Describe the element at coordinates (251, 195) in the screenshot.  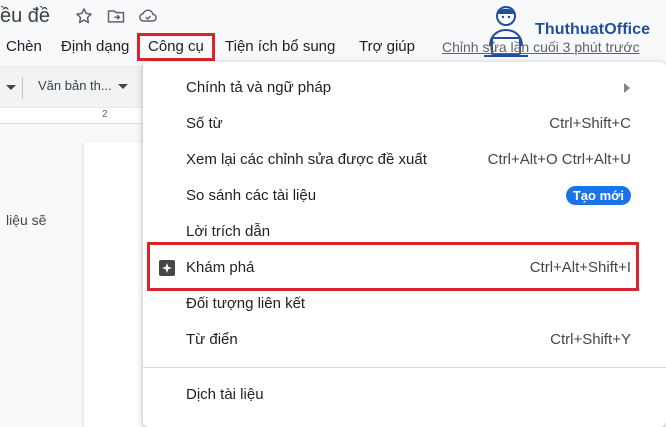
I see `menu-item-label: So sánh các tài liệu` at that location.